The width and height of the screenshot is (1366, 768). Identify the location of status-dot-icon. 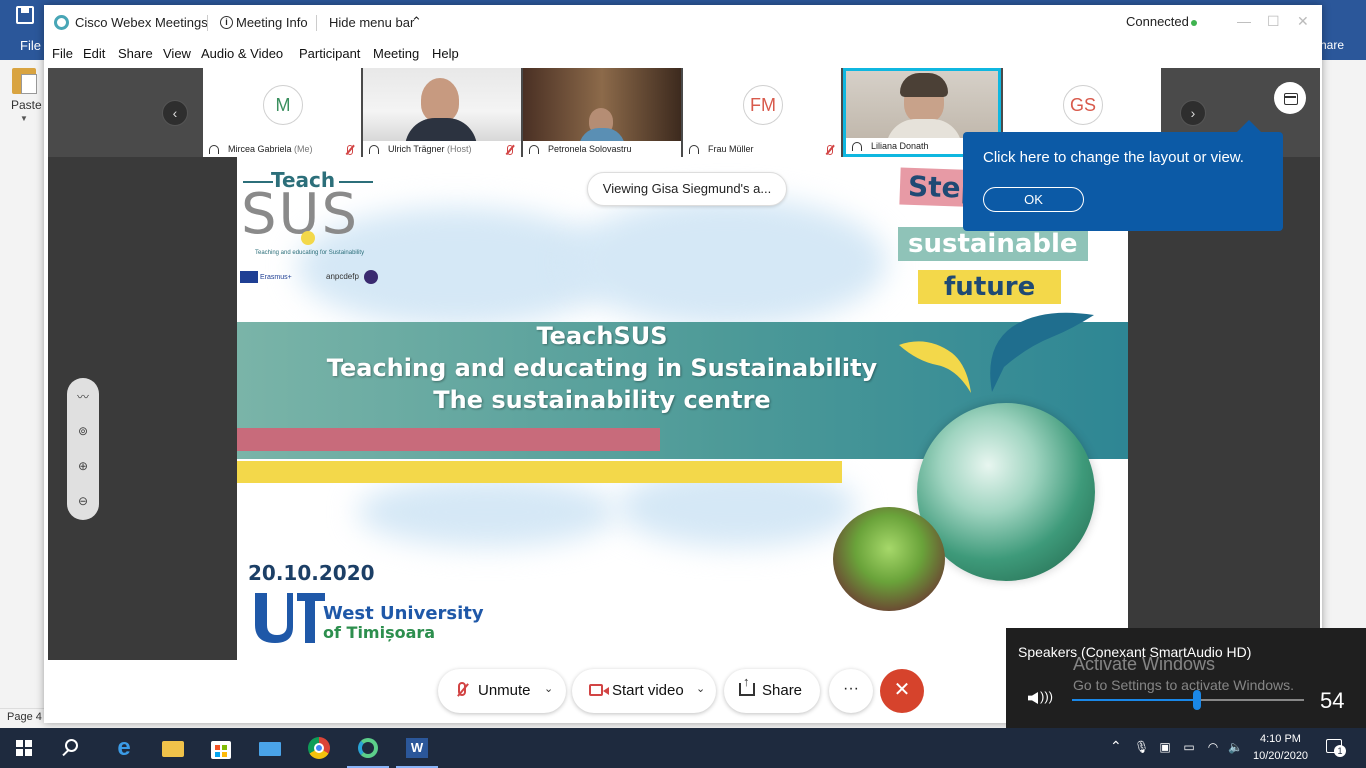
(1194, 23).